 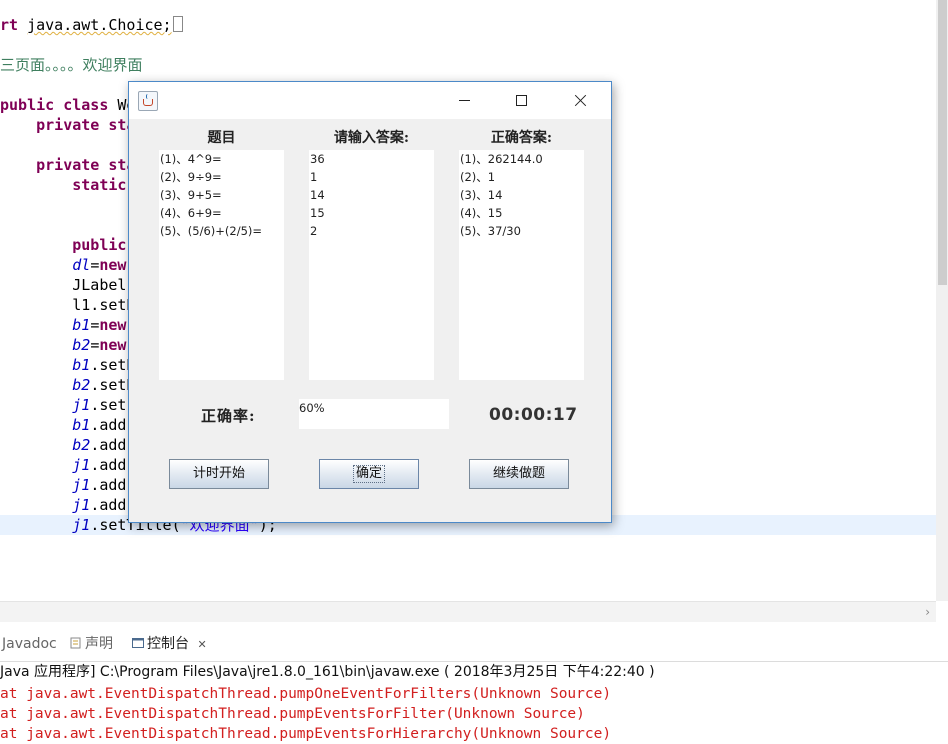 I want to click on confirm-button: 确定, so click(x=369, y=474).